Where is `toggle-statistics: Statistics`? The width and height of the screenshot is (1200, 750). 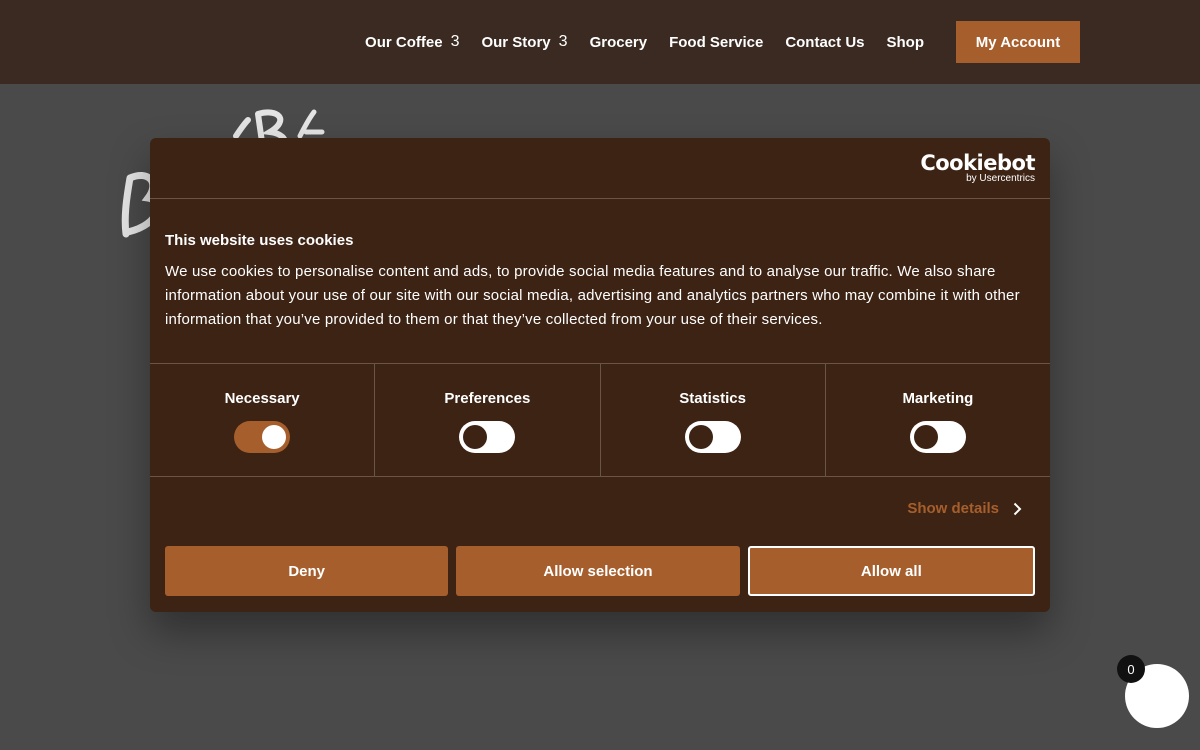
toggle-statistics: Statistics is located at coordinates (713, 420).